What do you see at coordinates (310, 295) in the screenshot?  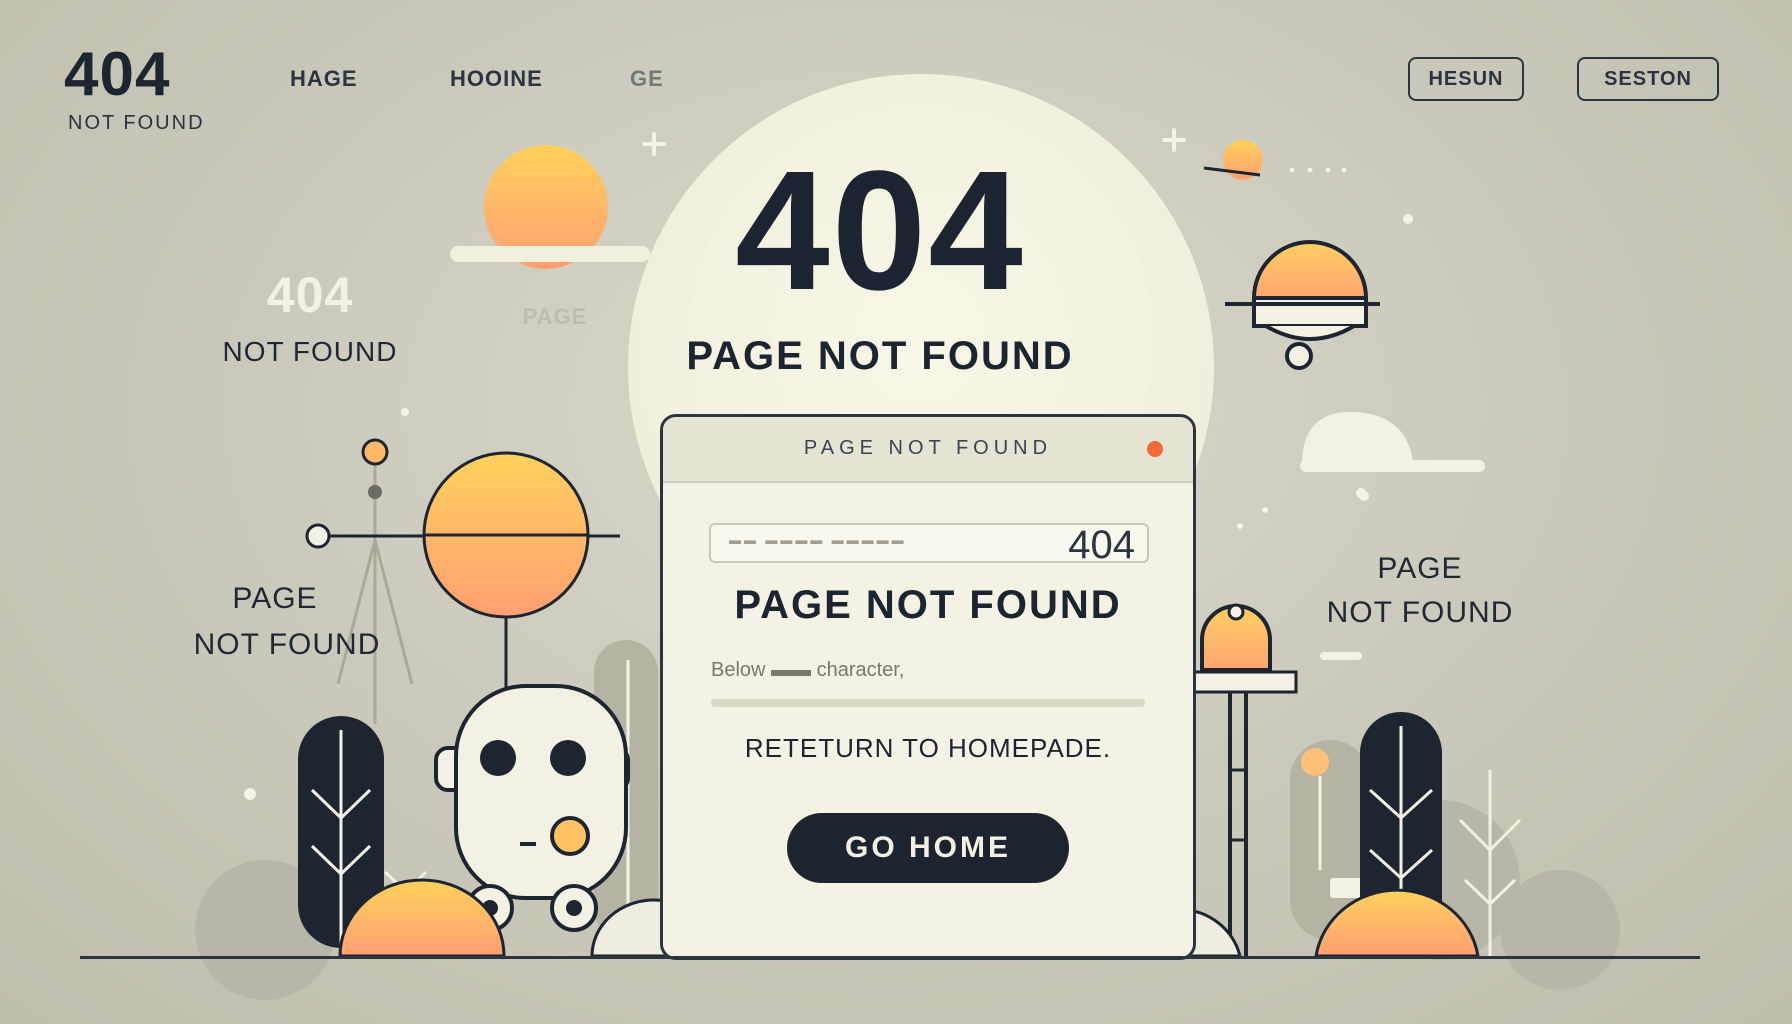 I see `left-error-code: 404` at bounding box center [310, 295].